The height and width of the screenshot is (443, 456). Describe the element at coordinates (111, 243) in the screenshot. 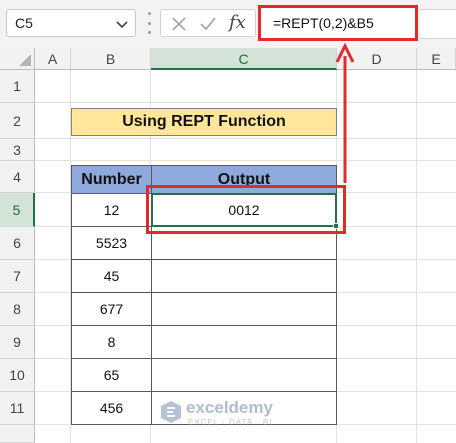

I see `number-cell: 5523` at that location.